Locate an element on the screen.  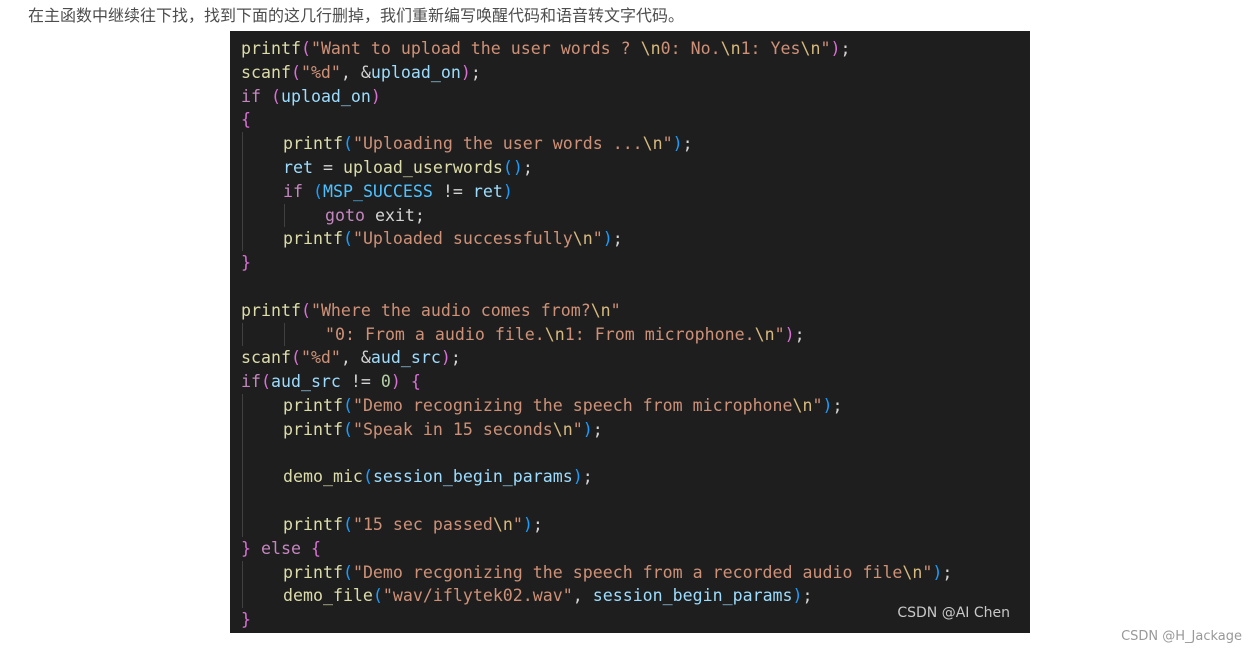
code-token: scanf is located at coordinates (266, 72).